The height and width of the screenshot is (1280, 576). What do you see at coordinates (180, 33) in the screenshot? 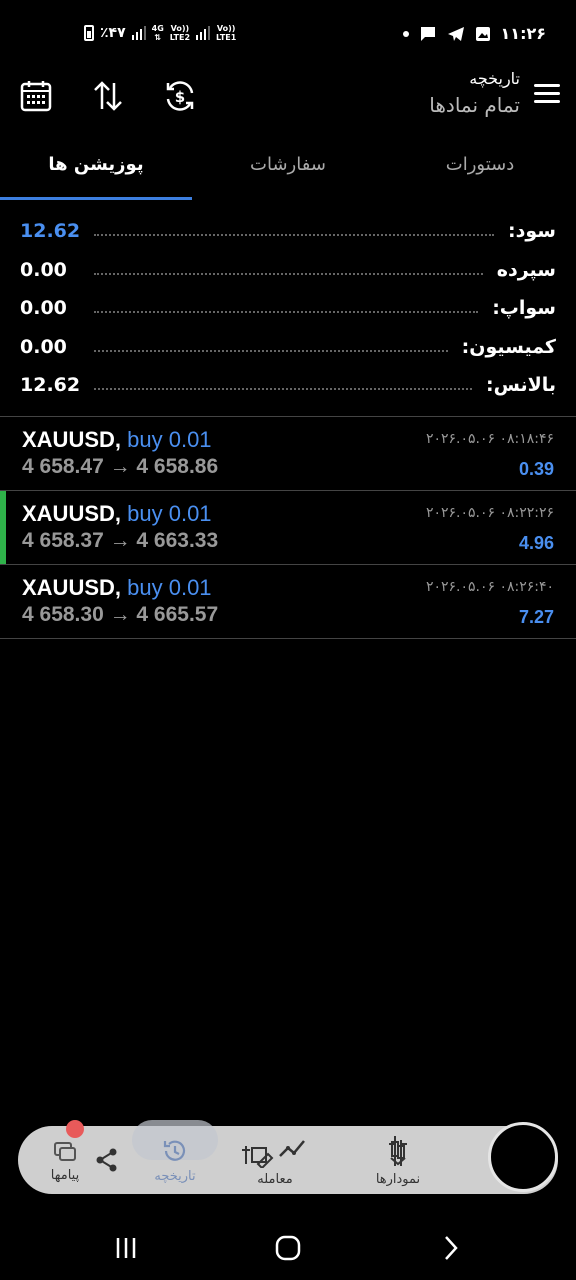
I see `volte-indicator-1: Vo)) LTE2` at bounding box center [180, 33].